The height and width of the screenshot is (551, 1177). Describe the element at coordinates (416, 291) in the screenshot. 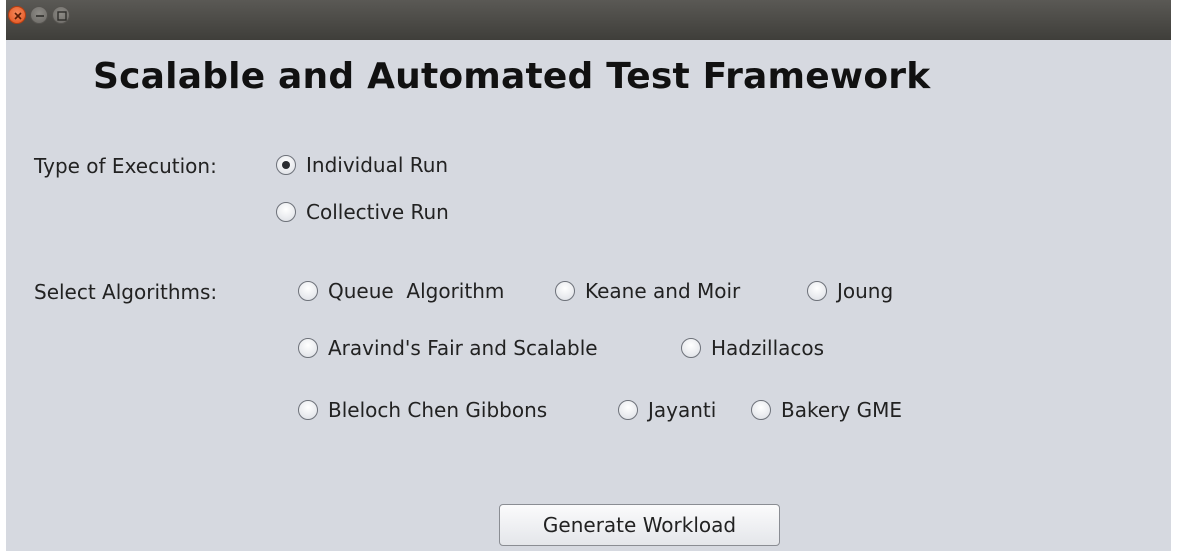

I see `radio-label: Queue Algorithm` at that location.